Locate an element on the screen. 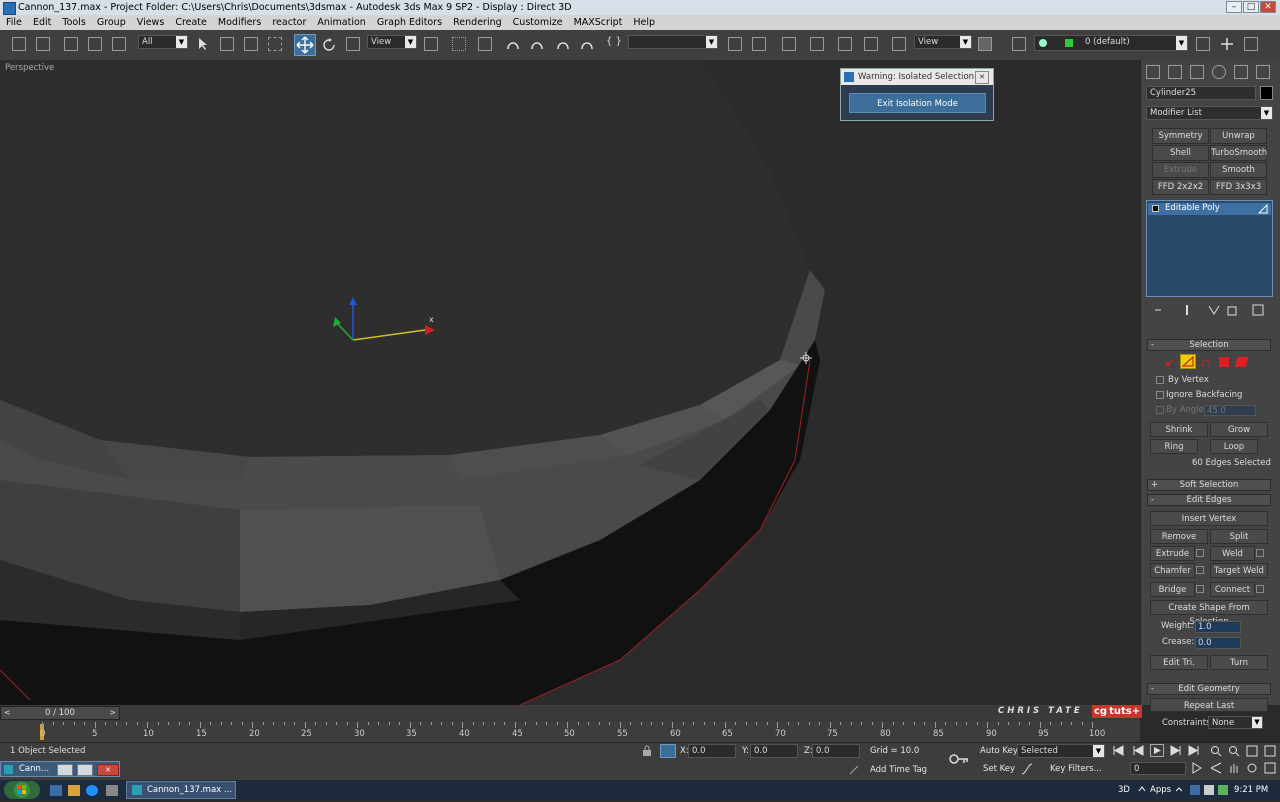  select-object-icon is located at coordinates (203, 44).